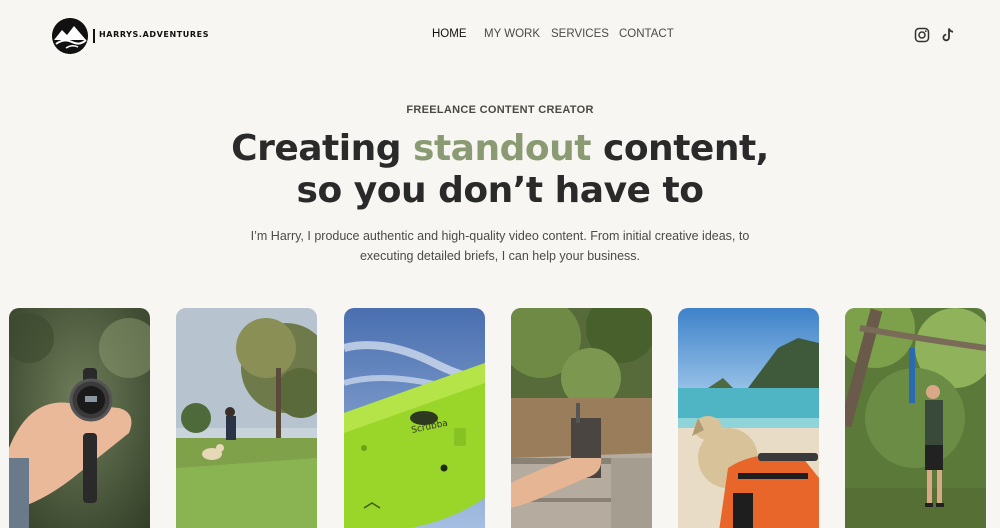 Image resolution: width=1000 pixels, height=528 pixels. I want to click on headline-post: content,, so click(679, 148).